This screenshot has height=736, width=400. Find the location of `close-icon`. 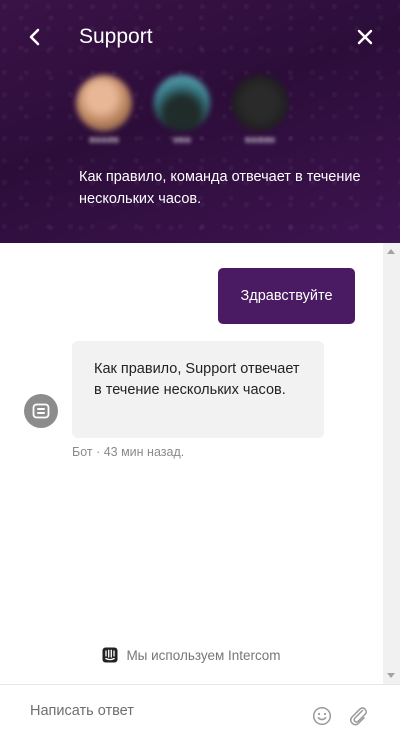

close-icon is located at coordinates (365, 37).